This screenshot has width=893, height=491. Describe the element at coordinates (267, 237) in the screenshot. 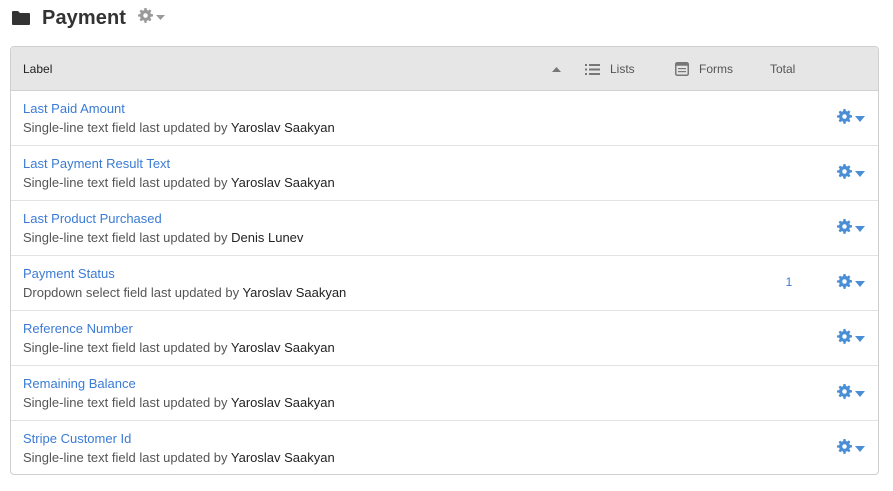

I see `updated-by-user: Denis Lunev` at that location.